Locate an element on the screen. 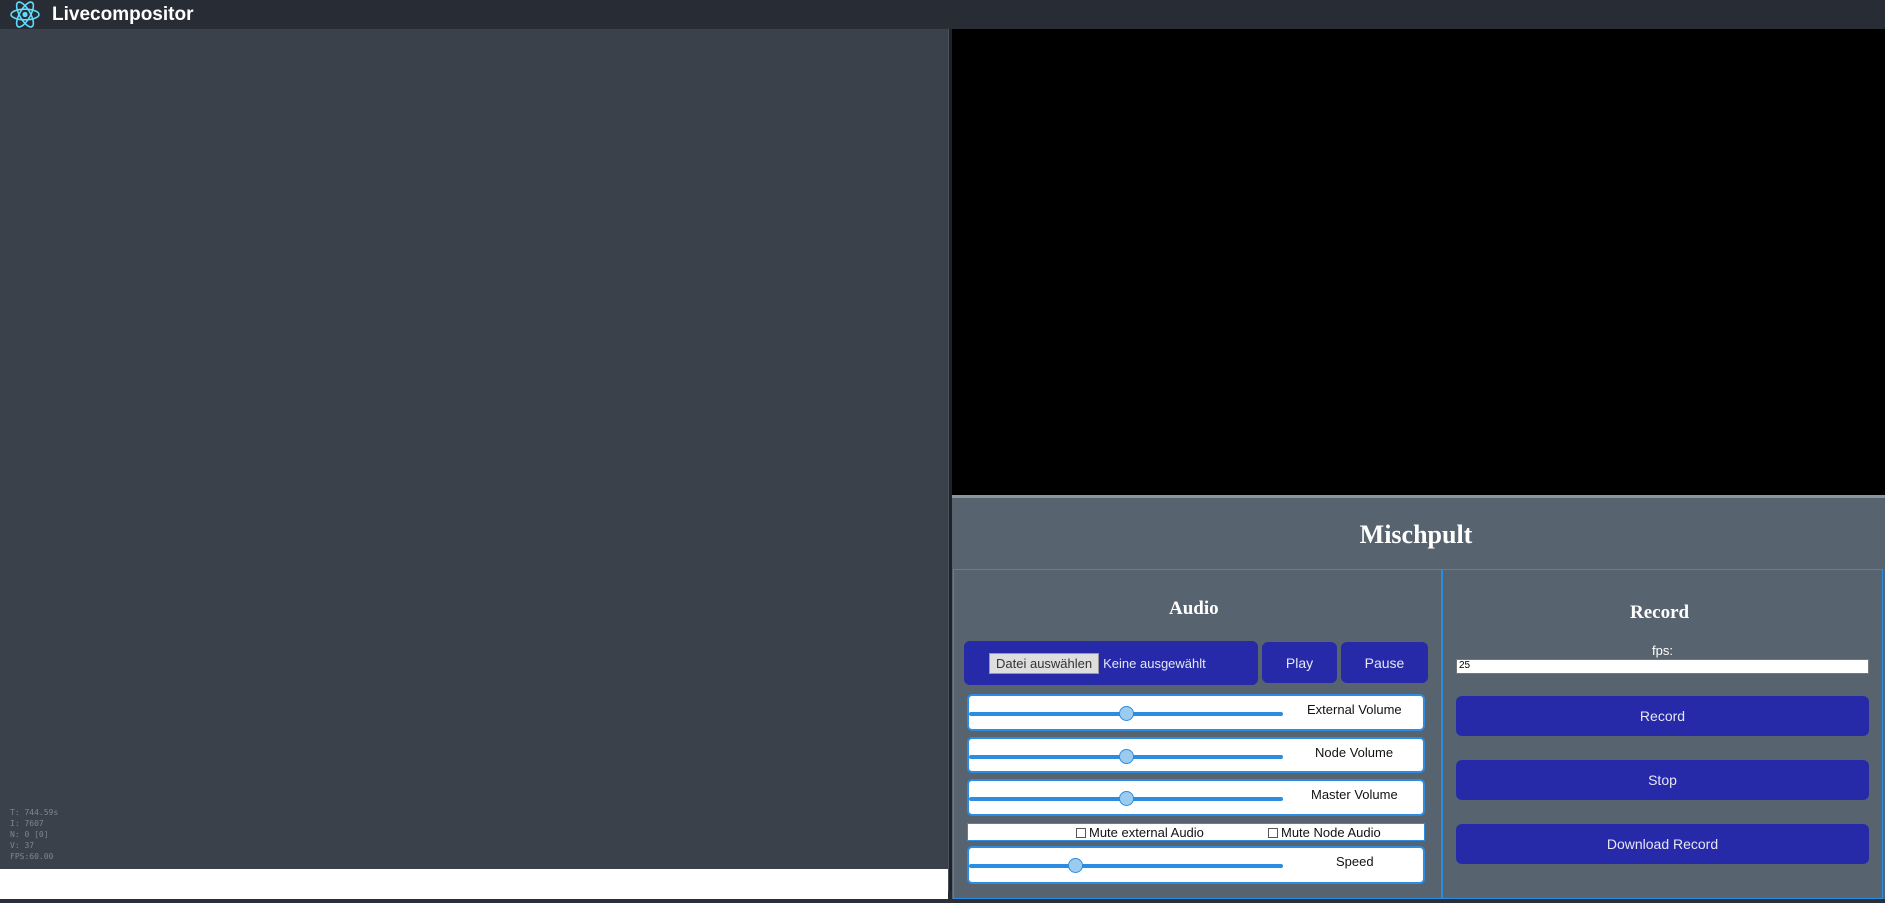 The image size is (1885, 903). node-volume-control: Node Volume is located at coordinates (1196, 755).